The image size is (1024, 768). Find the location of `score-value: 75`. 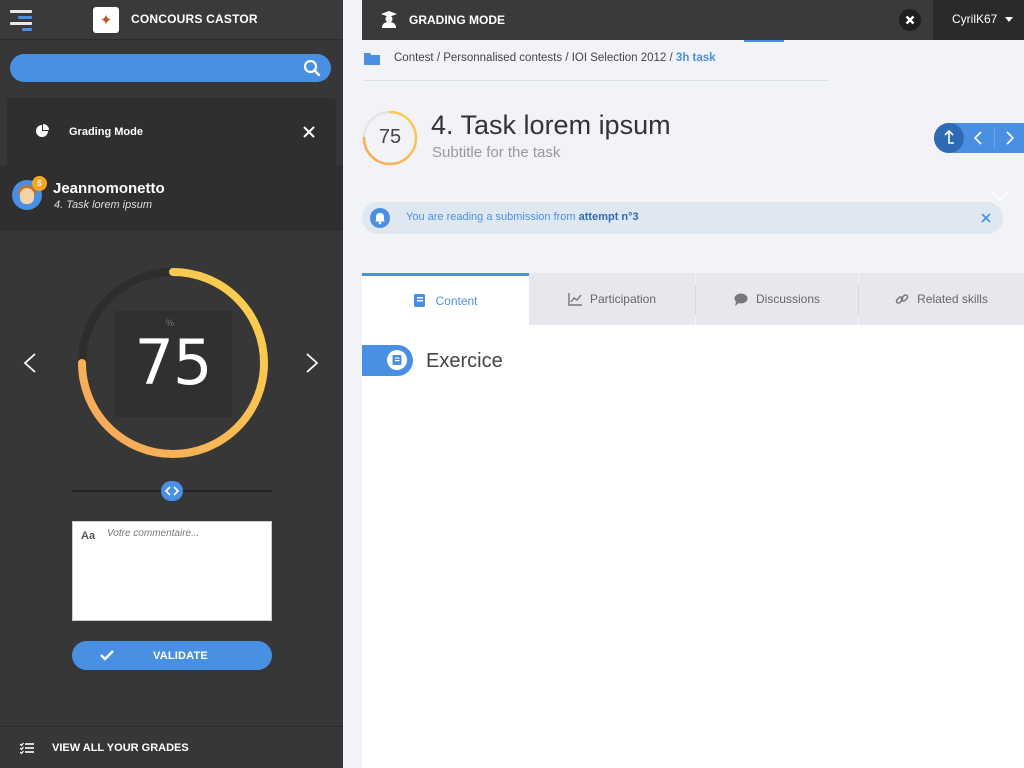

score-value: 75 is located at coordinates (173, 362).